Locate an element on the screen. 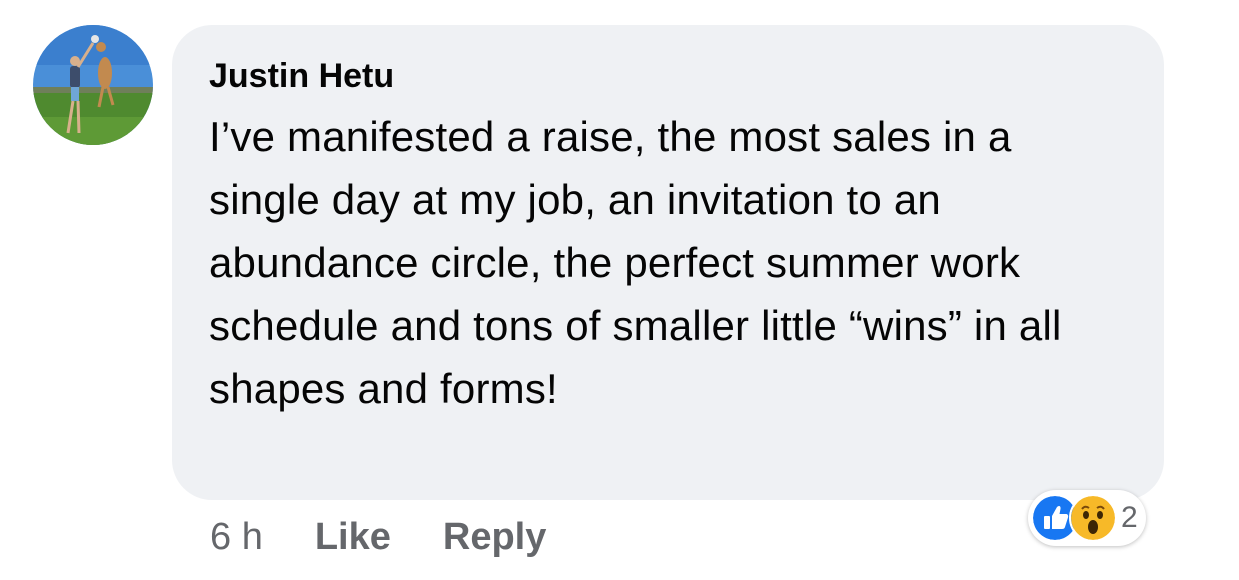 Image resolution: width=1239 pixels, height=580 pixels. author-name: Justin Hetu is located at coordinates (668, 78).